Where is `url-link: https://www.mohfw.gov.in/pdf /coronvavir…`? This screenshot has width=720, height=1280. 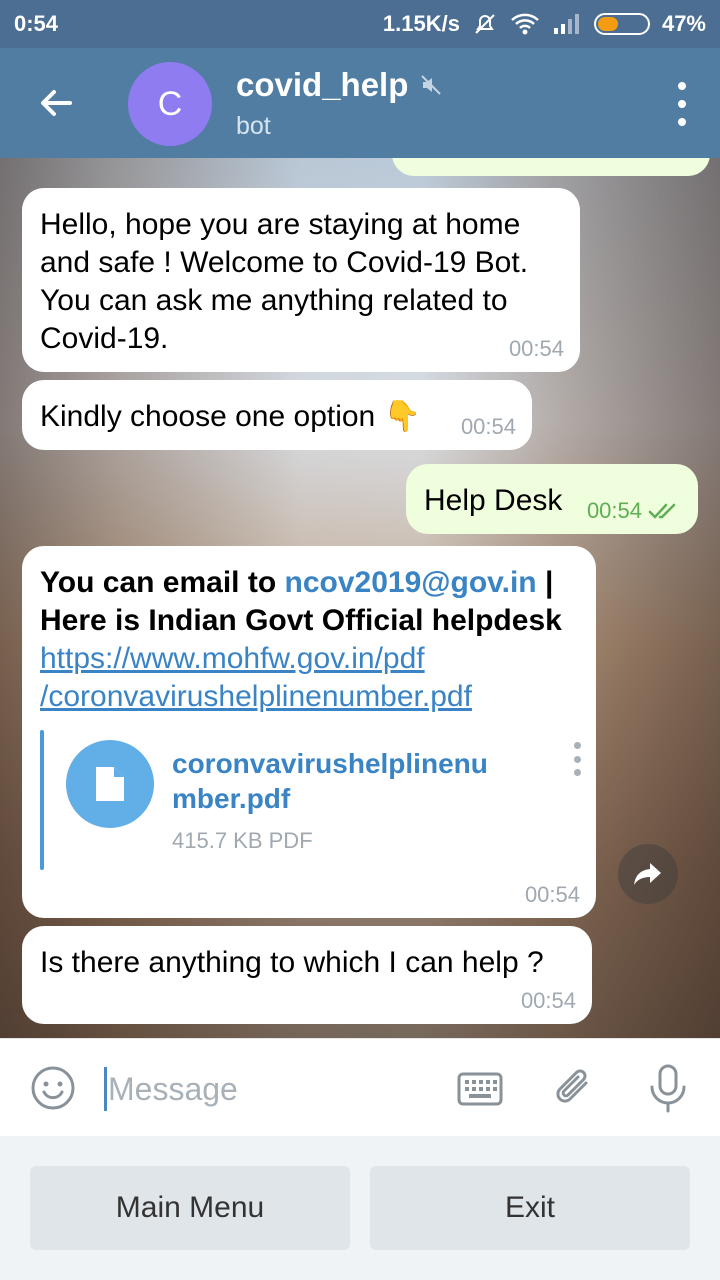
url-link: https://www.mohfw.gov.in/pdf /coronvavir… is located at coordinates (309, 678).